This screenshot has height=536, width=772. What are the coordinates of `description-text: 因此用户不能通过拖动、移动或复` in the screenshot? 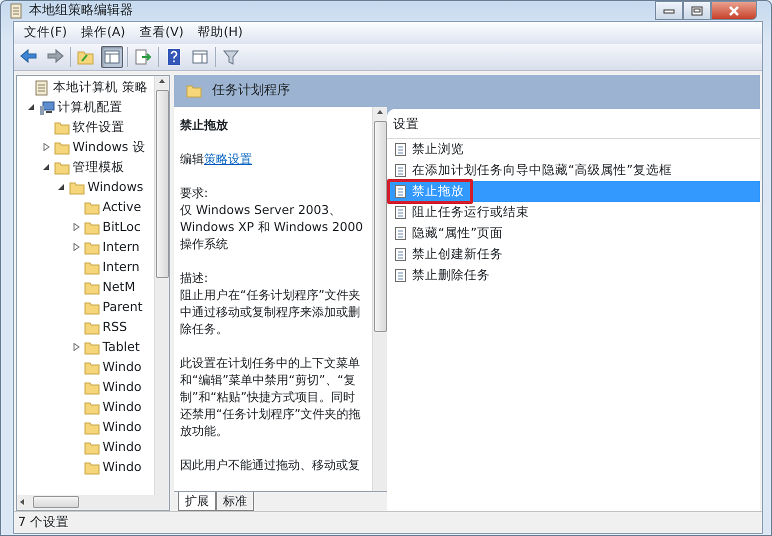 It's located at (270, 465).